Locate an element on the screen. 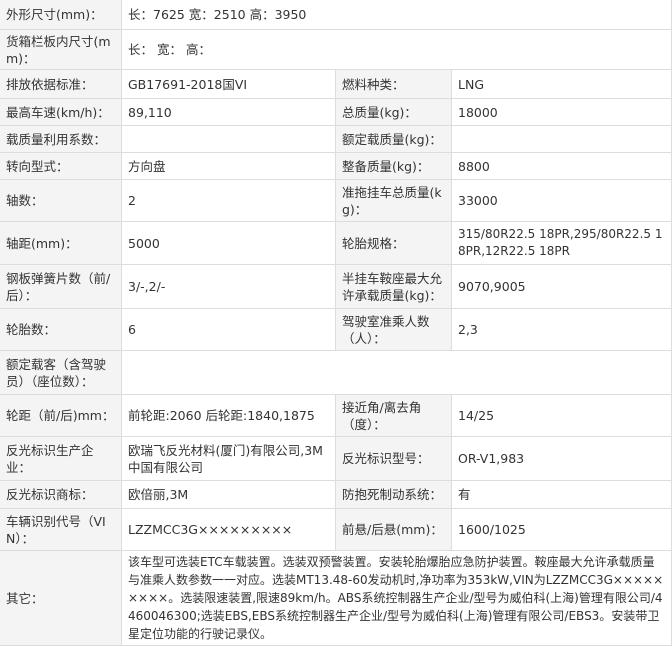  label-steering: 转向型式： is located at coordinates (61, 166).